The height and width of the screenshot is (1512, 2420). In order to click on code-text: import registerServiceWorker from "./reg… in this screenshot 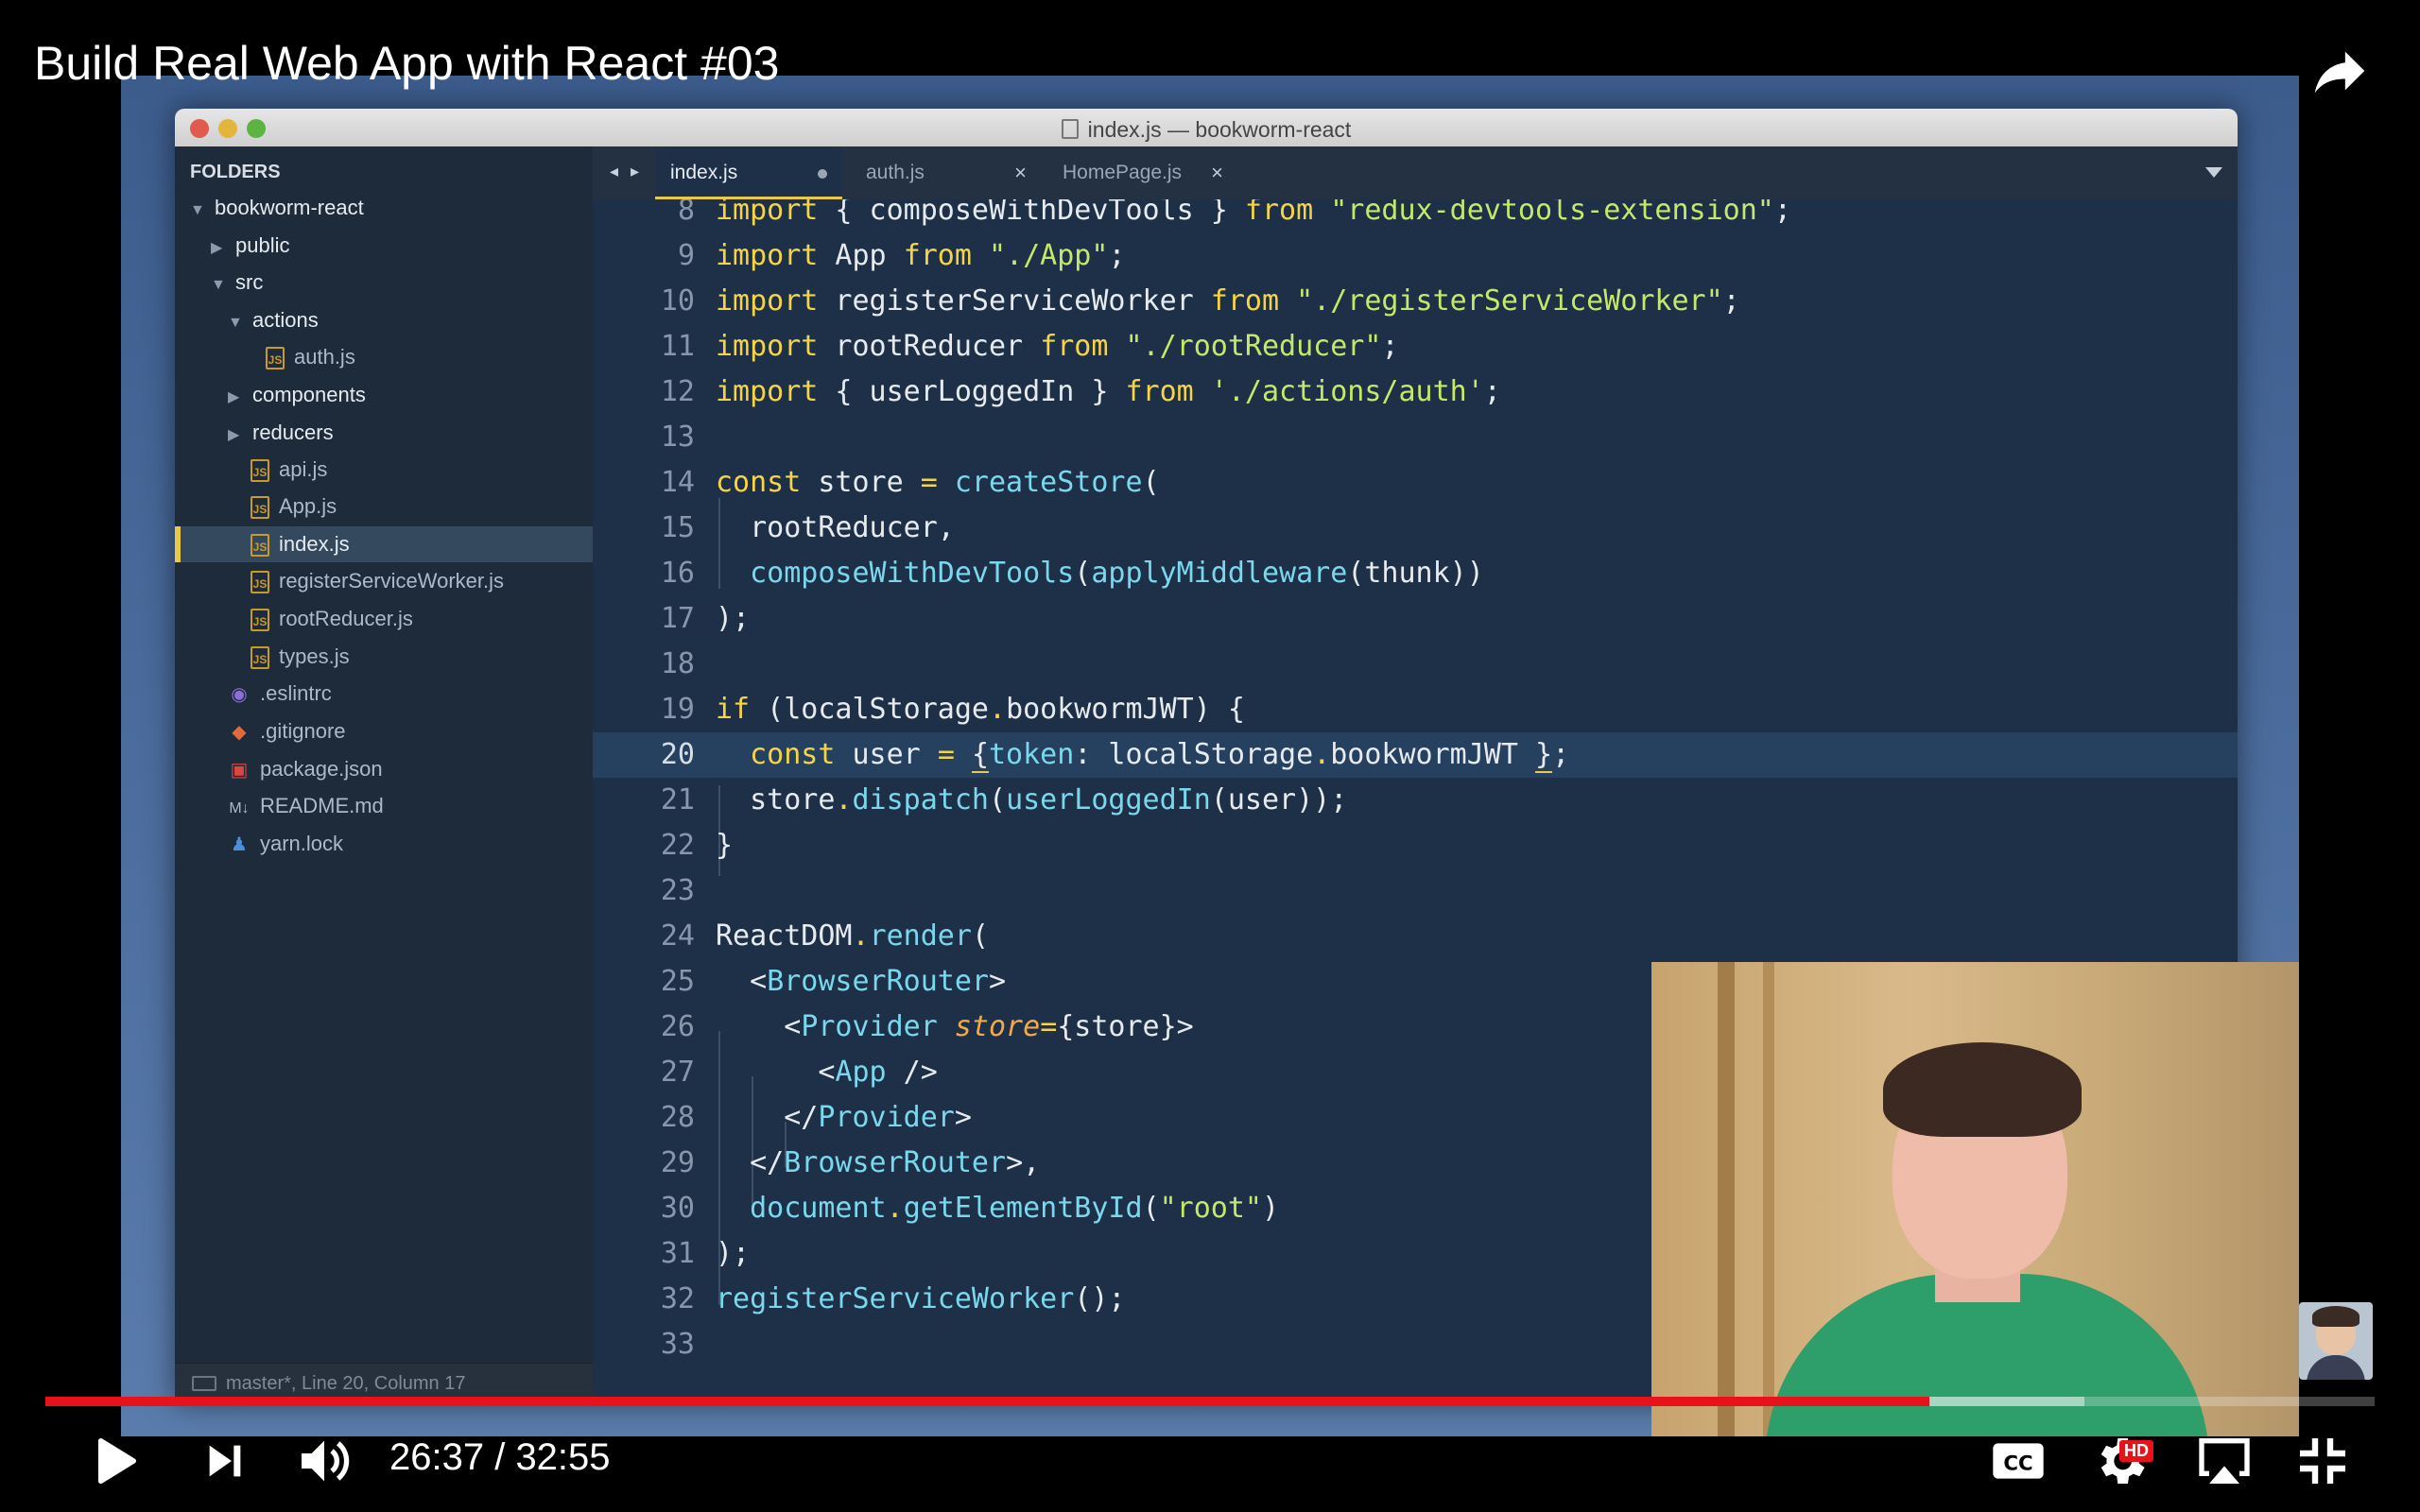, I will do `click(1228, 301)`.